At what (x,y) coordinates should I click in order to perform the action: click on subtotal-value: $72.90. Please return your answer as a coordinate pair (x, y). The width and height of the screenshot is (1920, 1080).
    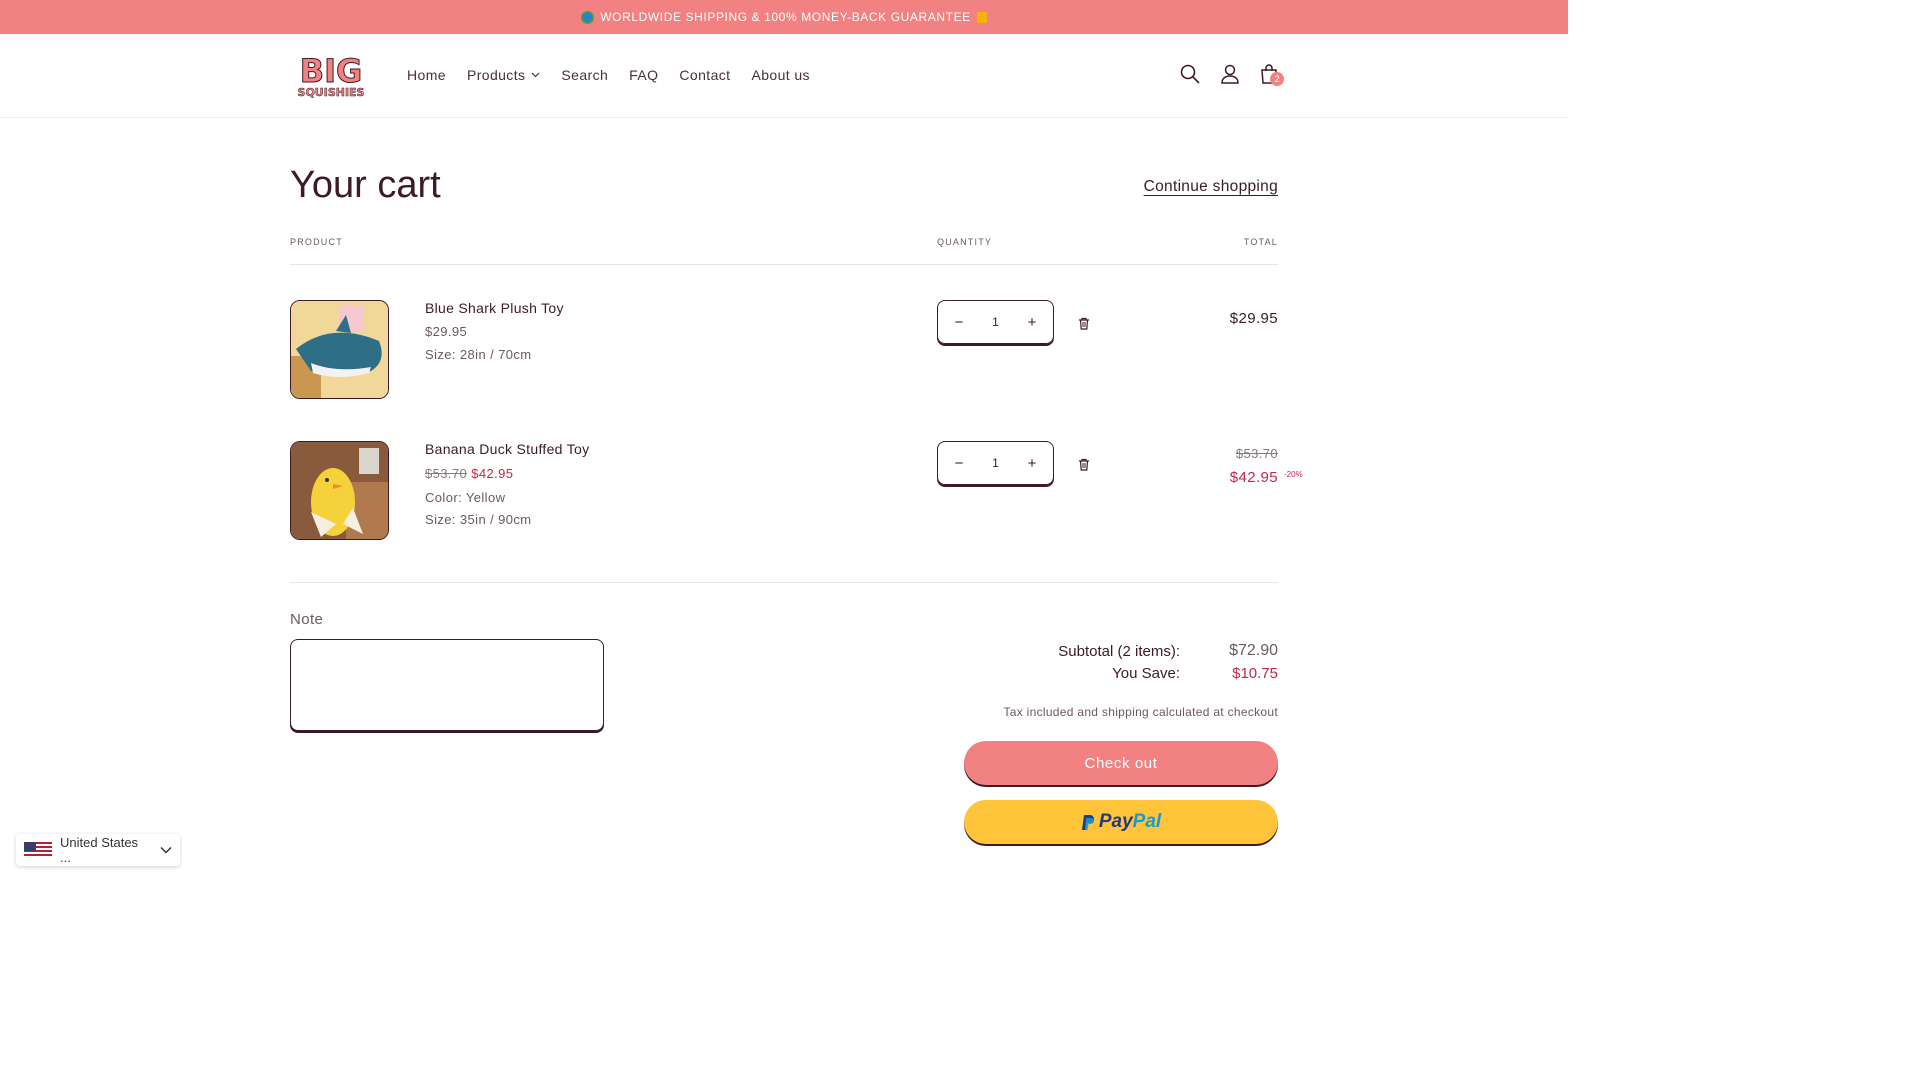
    Looking at the image, I should click on (1253, 650).